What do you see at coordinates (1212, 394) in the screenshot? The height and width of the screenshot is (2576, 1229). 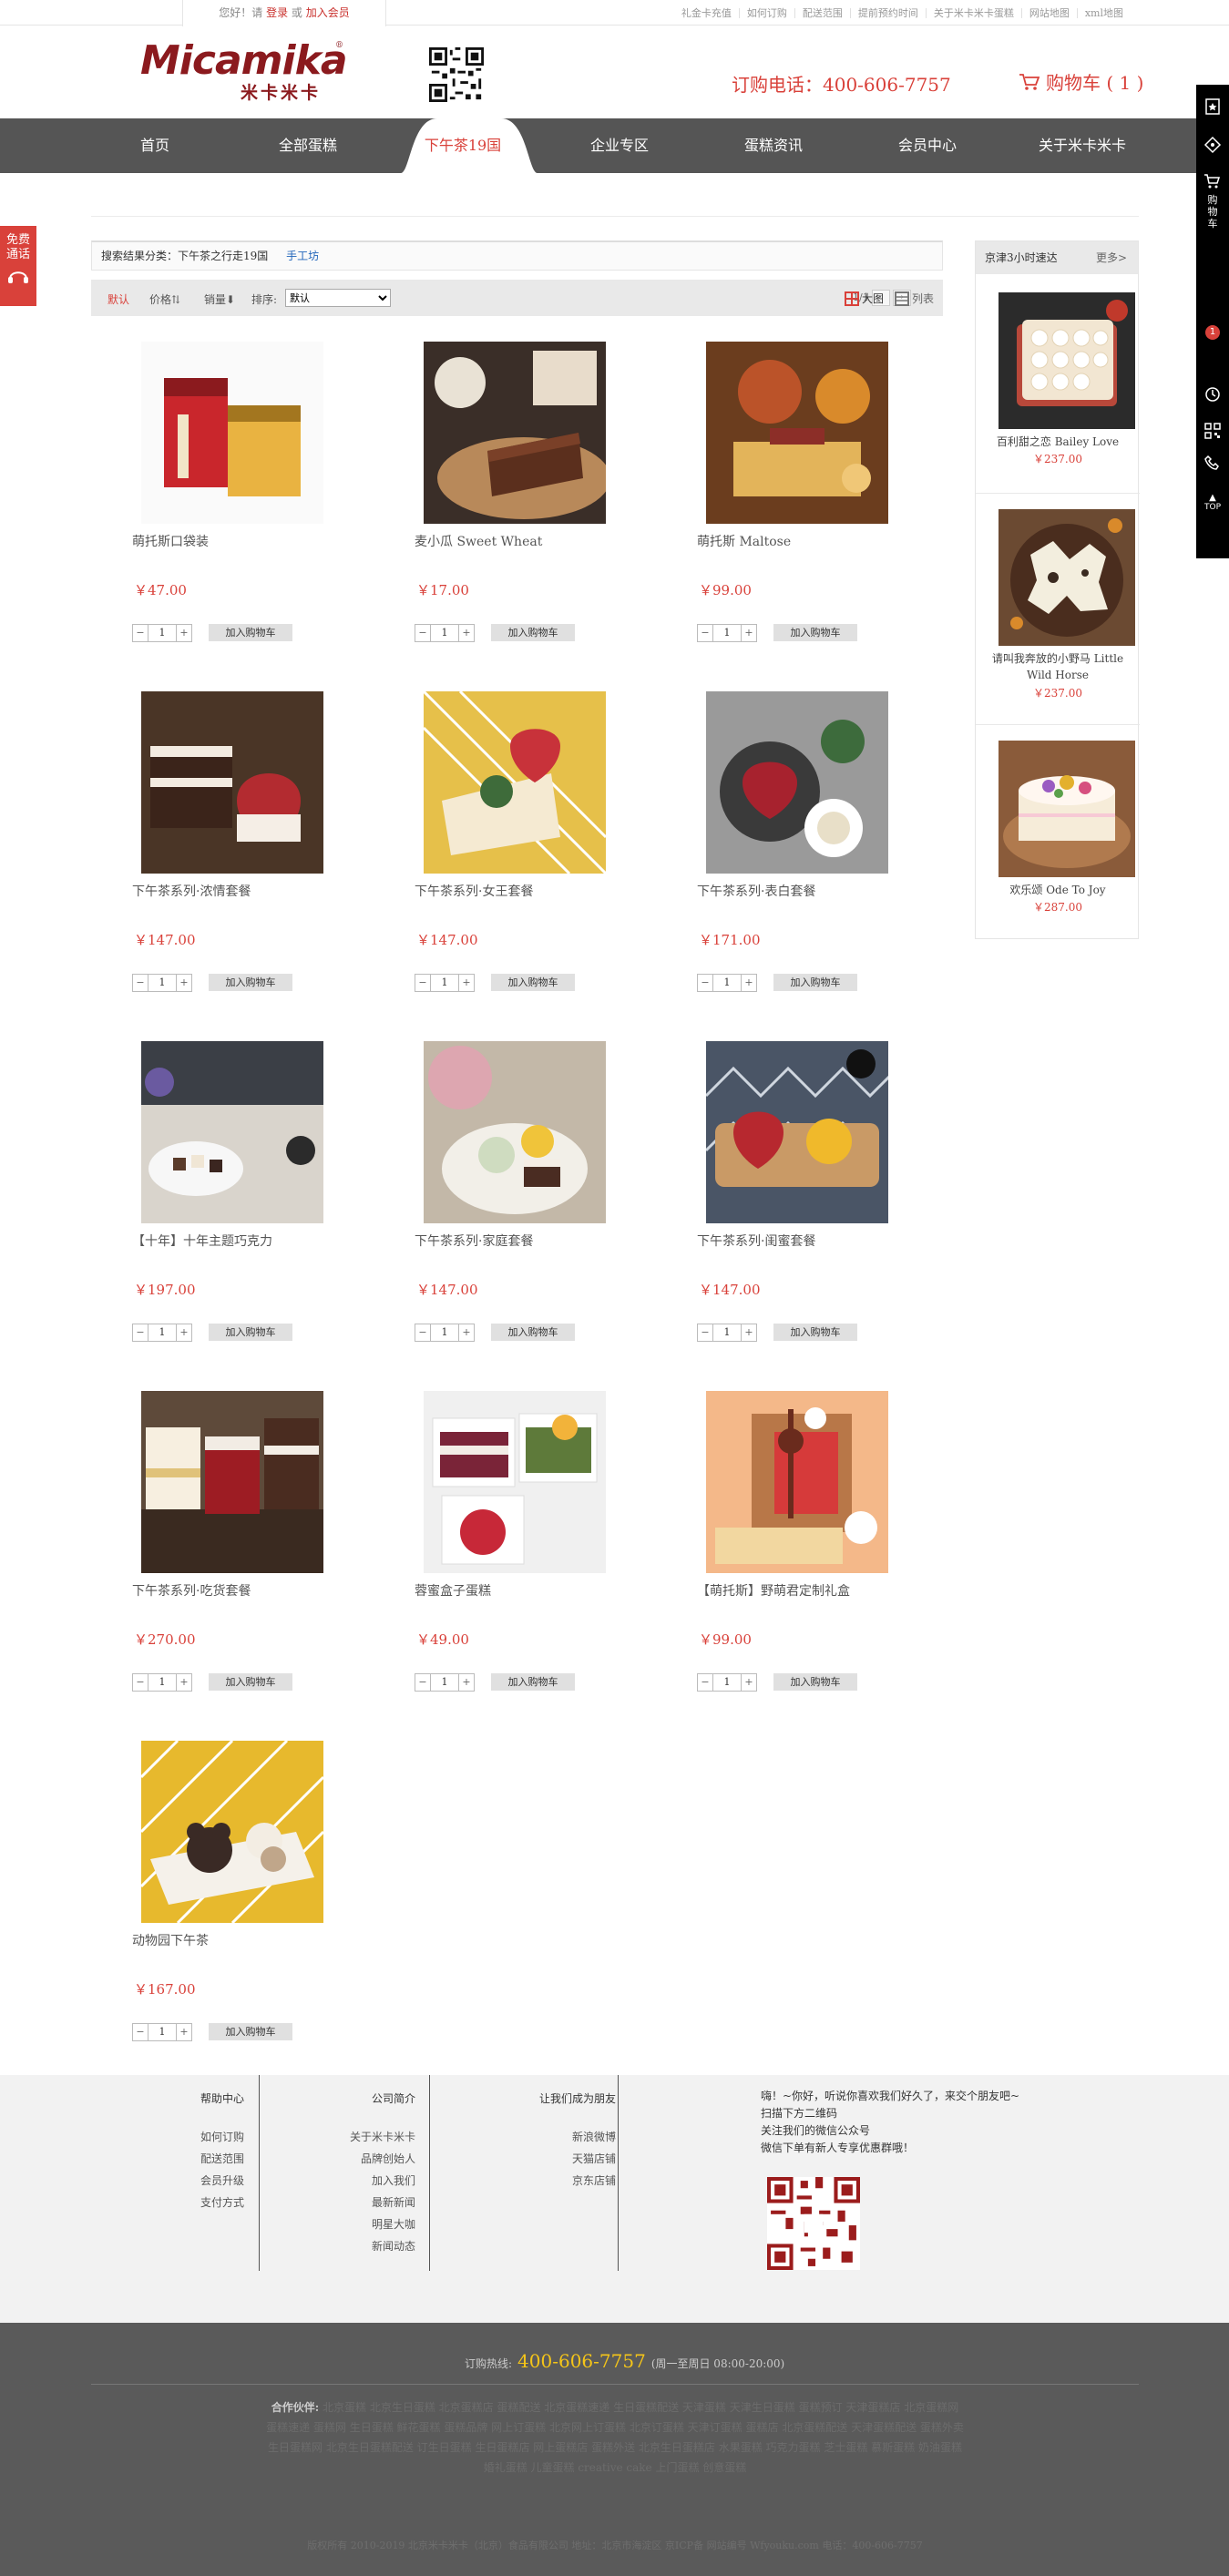 I see `history-icon` at bounding box center [1212, 394].